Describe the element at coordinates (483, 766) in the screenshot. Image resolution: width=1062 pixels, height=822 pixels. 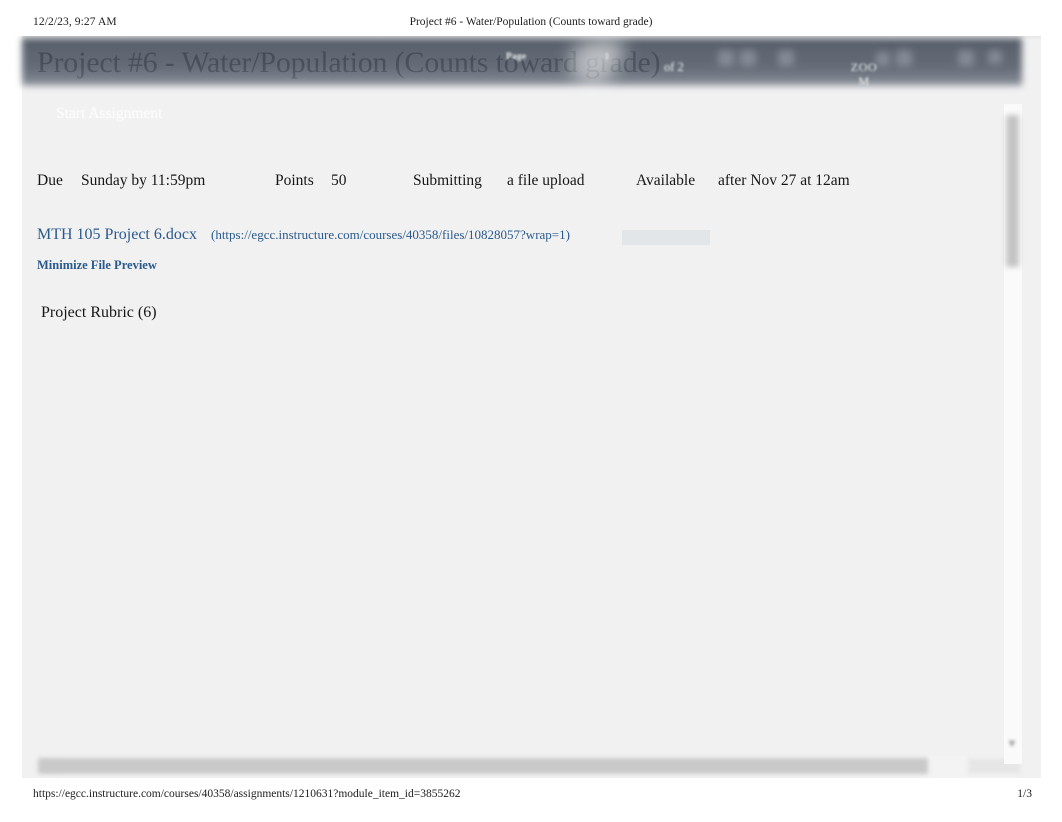
I see `horizontal-scrollbar-thumb` at that location.